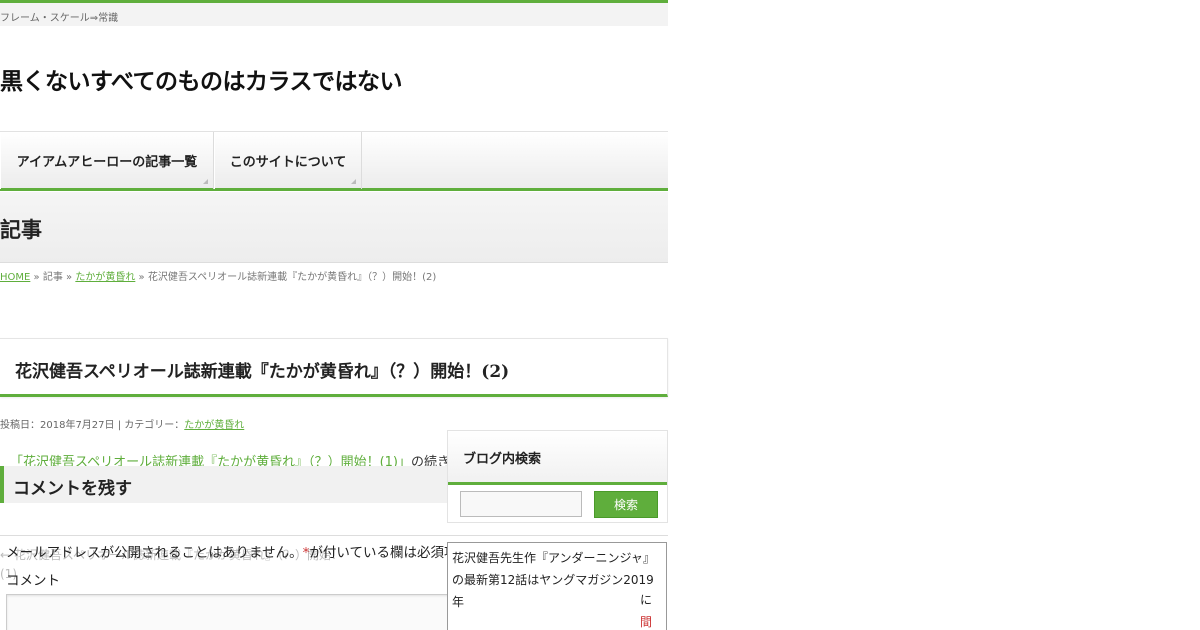 The height and width of the screenshot is (630, 1200). I want to click on post-date: 投稿日：2018年7月27日 | カテゴリー：, so click(92, 425).